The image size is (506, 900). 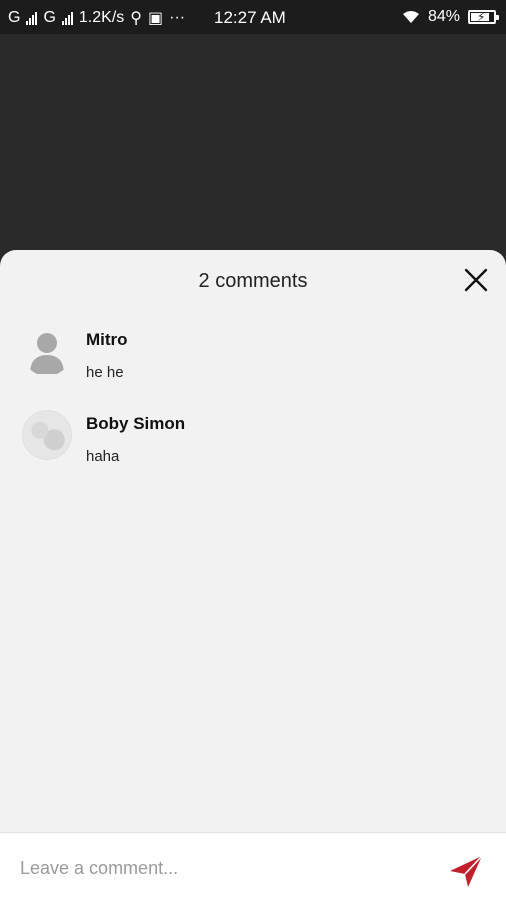 I want to click on send-button, so click(x=466, y=871).